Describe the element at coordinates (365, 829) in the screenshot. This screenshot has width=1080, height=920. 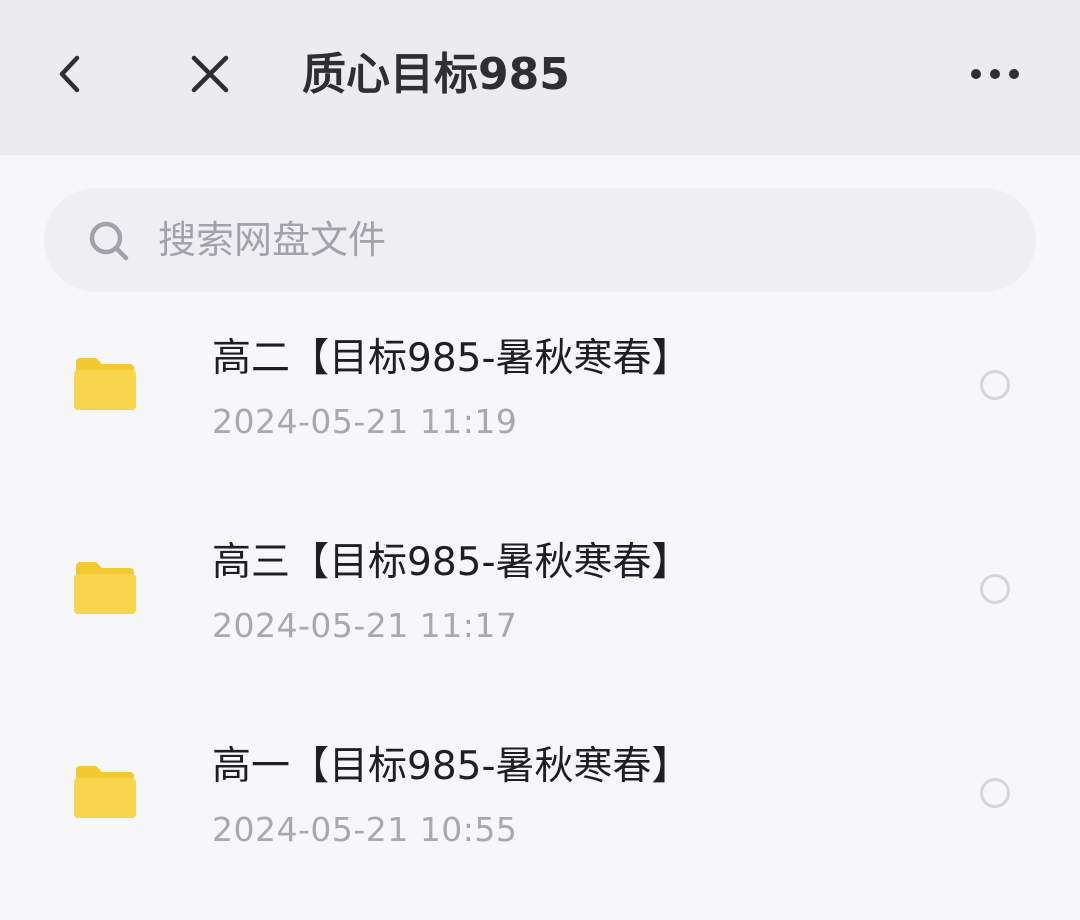
I see `file-date: 2024-05-21 10:55` at that location.